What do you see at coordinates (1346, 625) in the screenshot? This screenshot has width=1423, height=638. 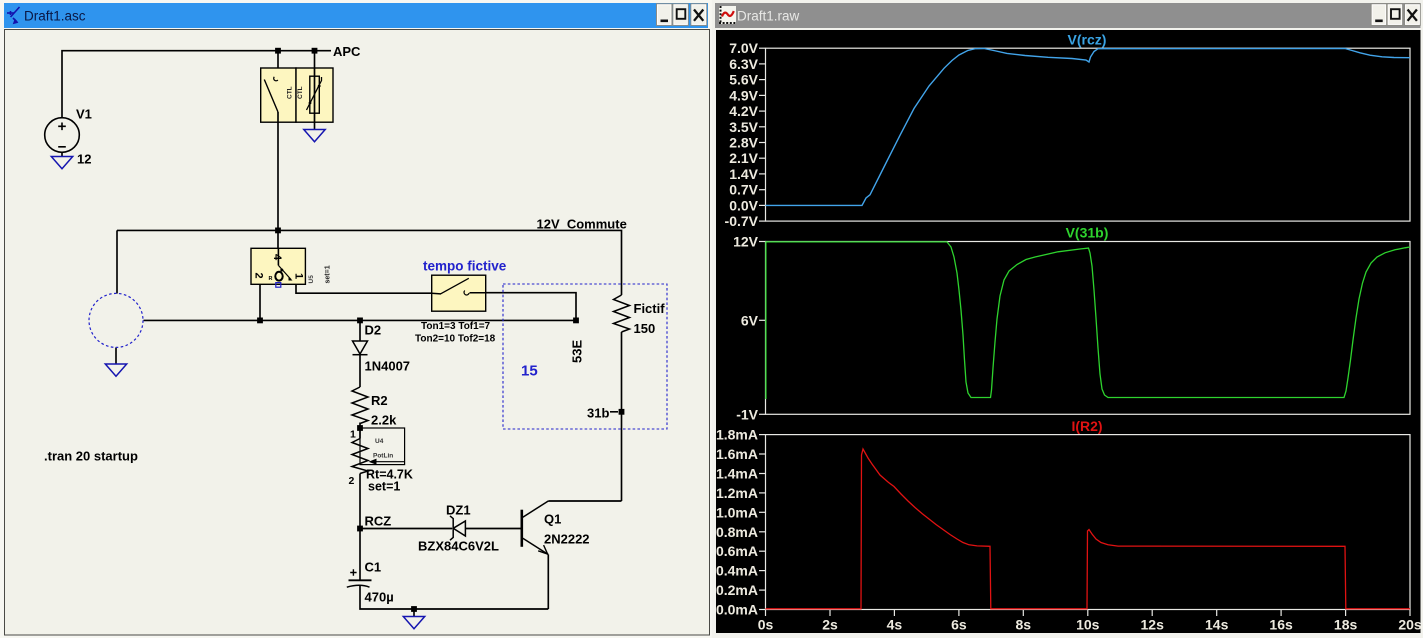 I see `svg-text: 18s` at bounding box center [1346, 625].